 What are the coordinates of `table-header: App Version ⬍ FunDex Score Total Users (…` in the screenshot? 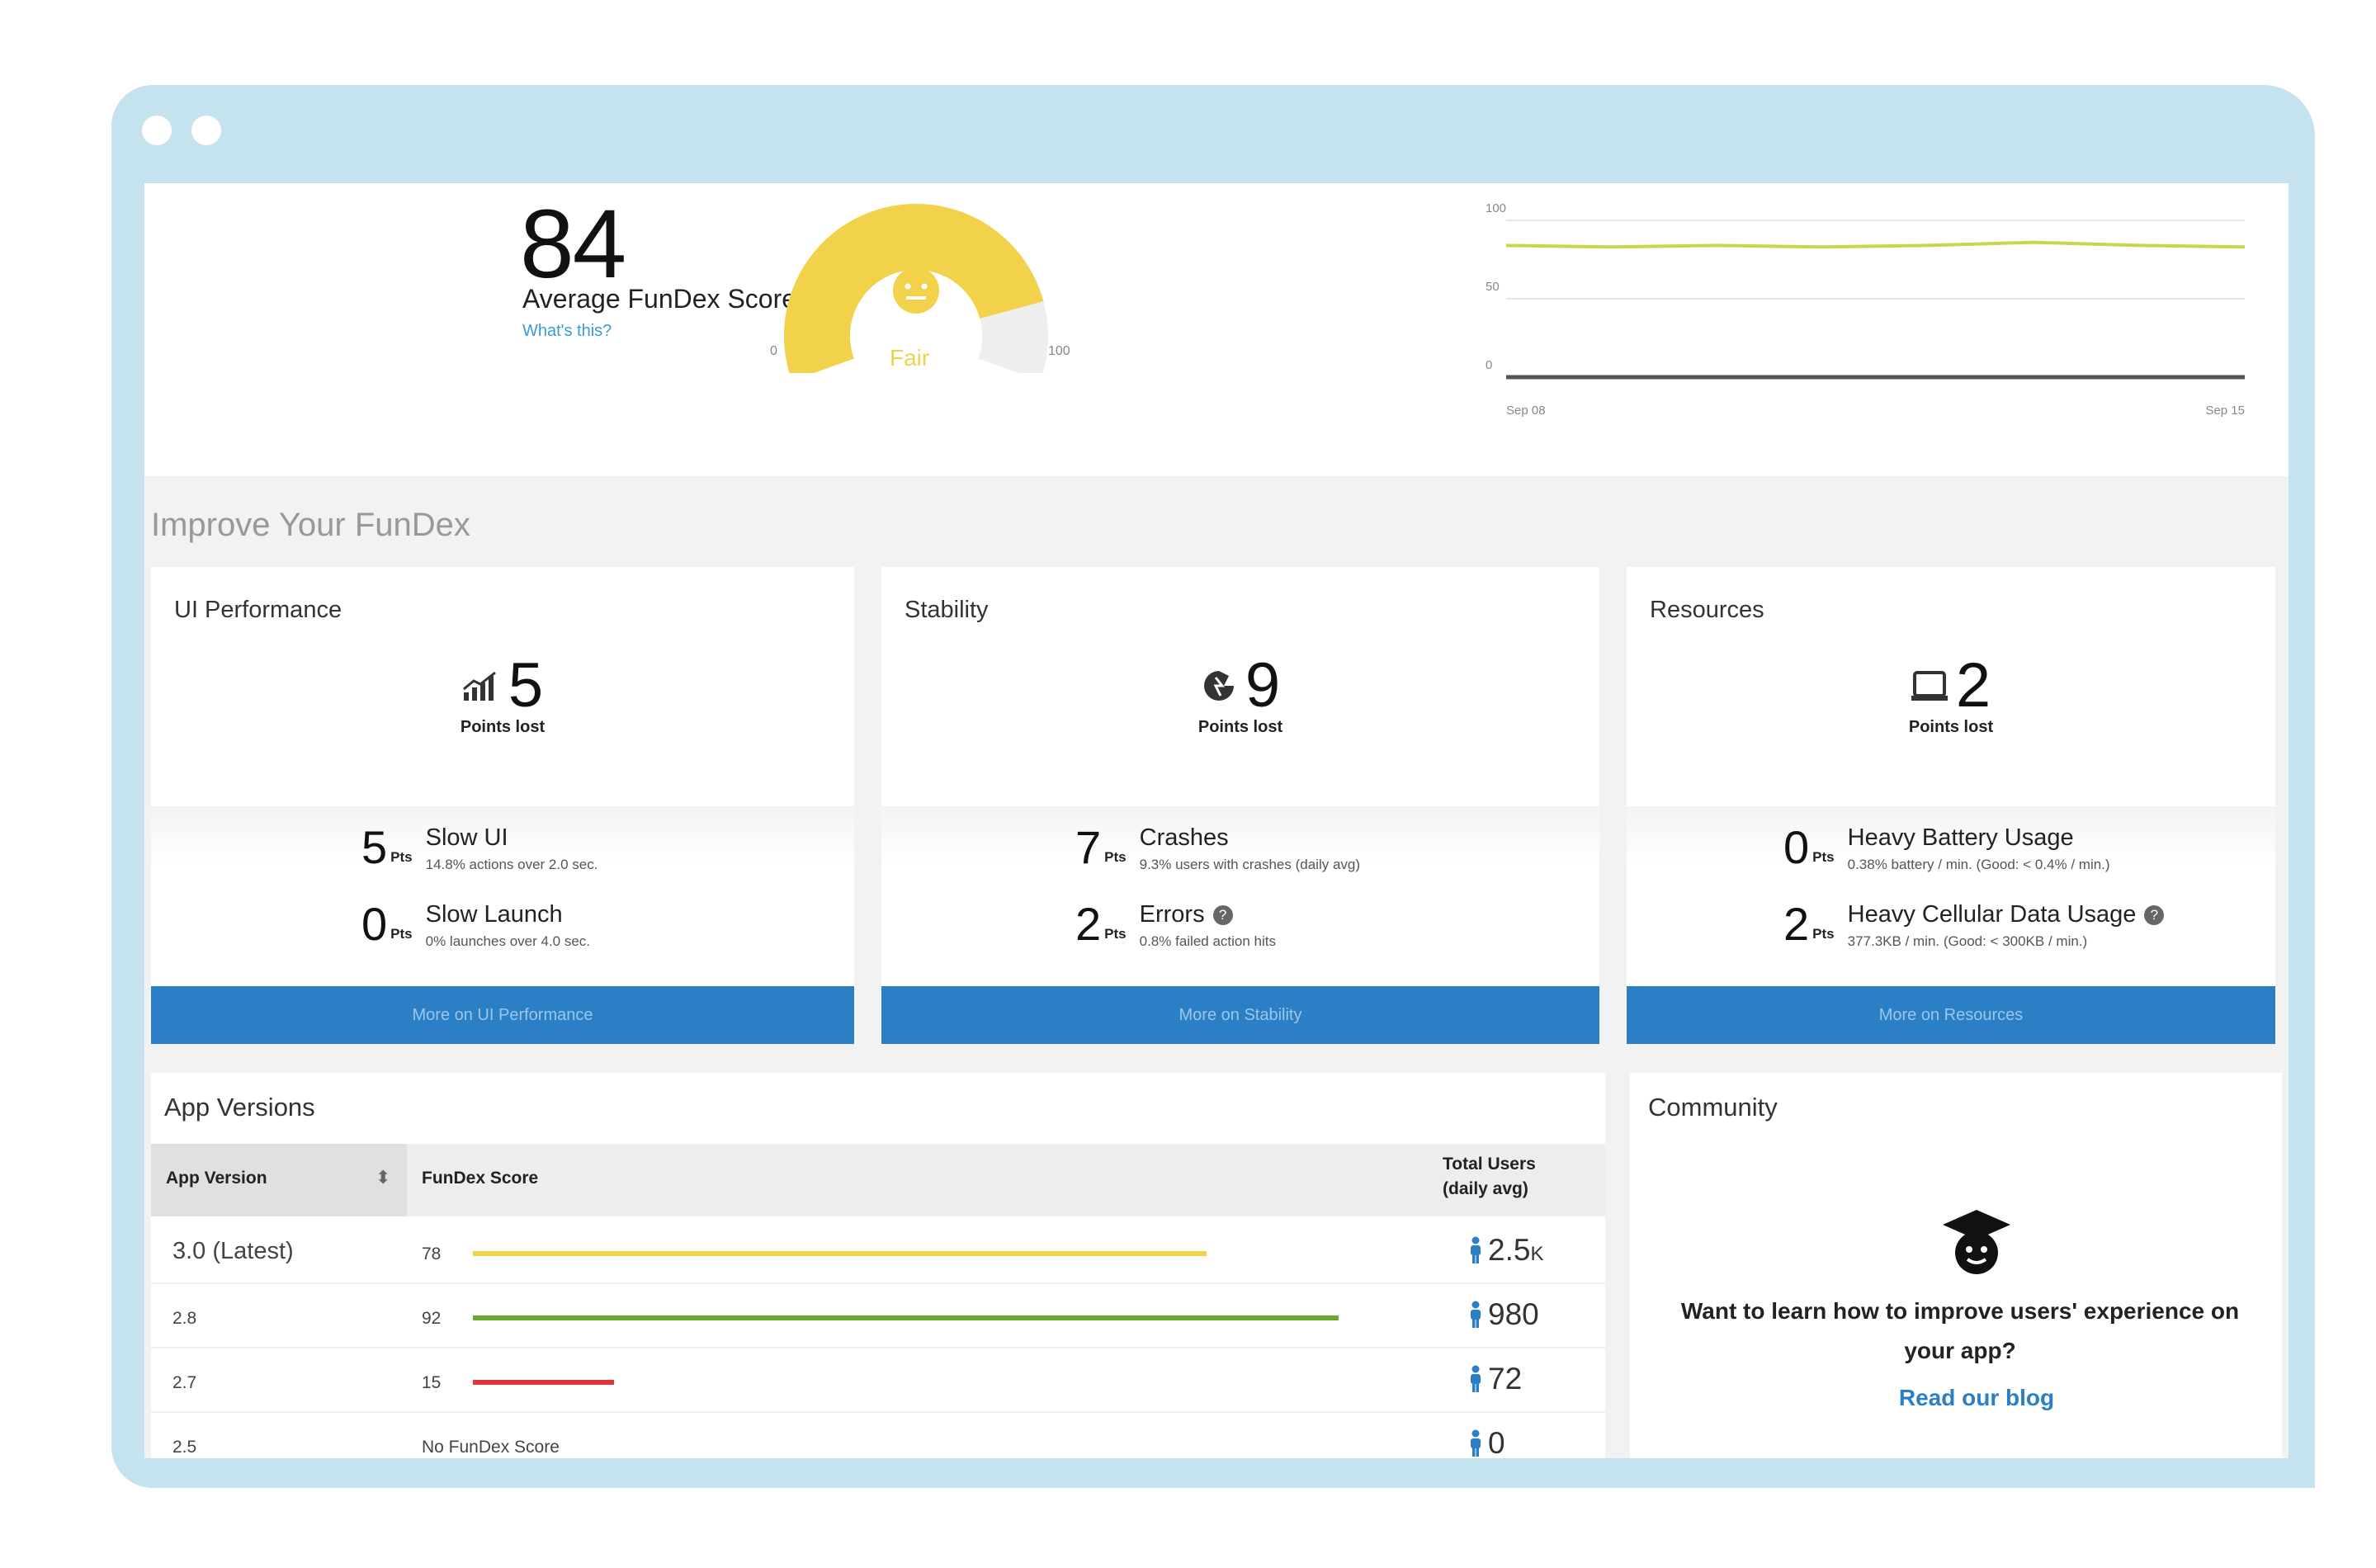 It's located at (878, 1180).